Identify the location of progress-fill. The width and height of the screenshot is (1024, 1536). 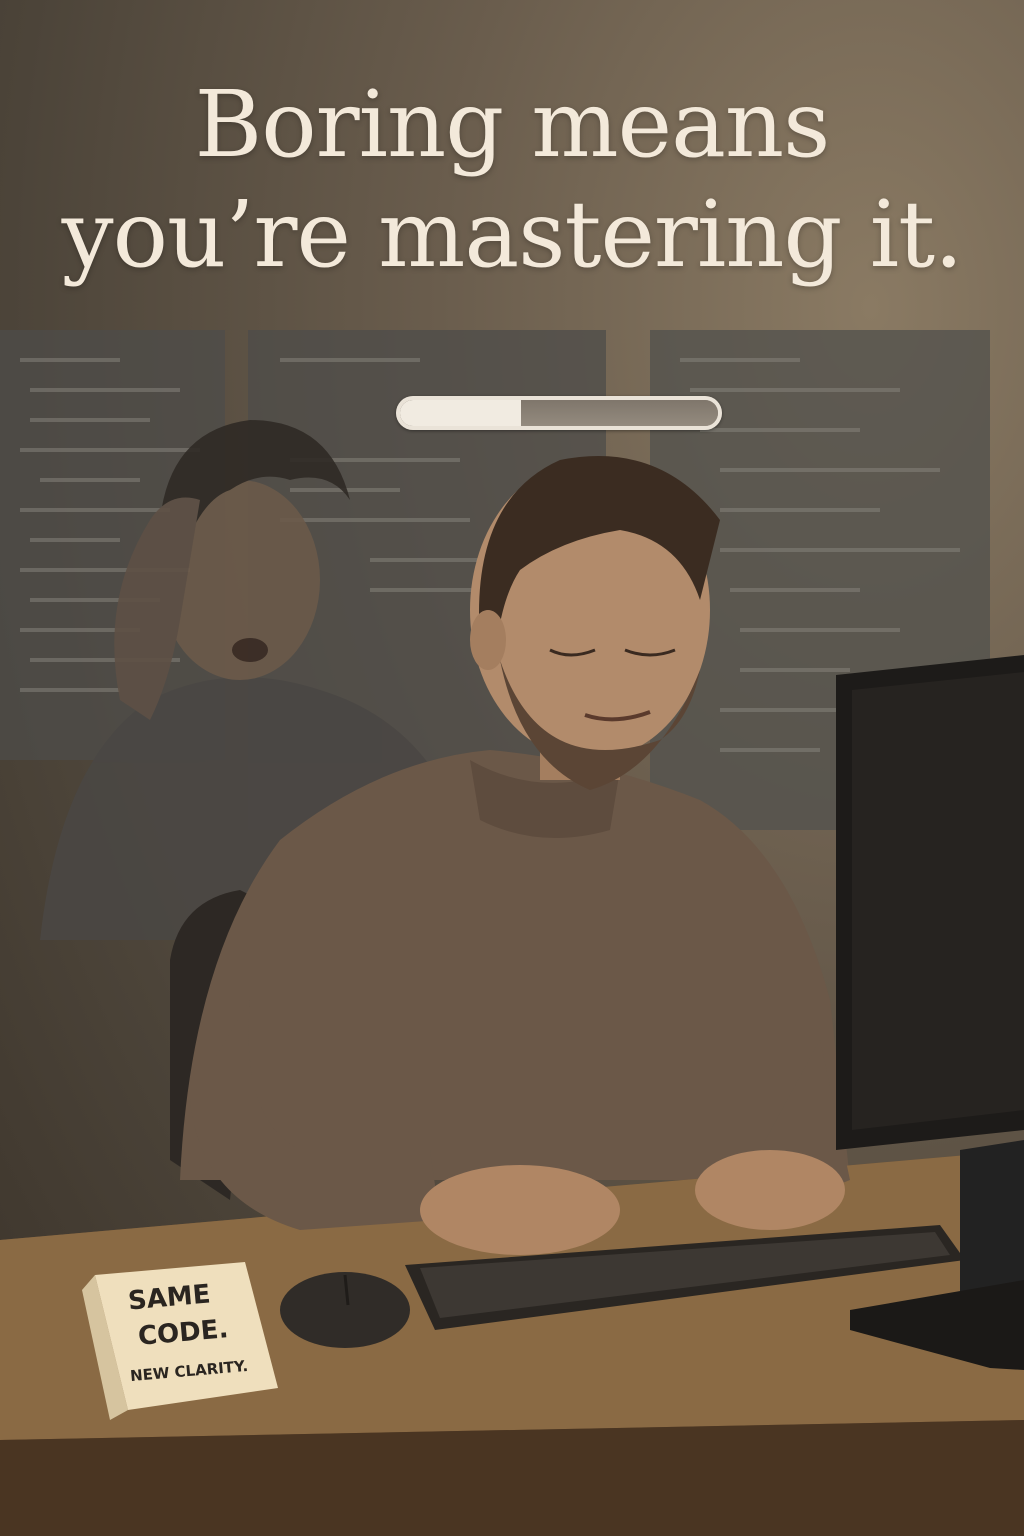
(460, 413).